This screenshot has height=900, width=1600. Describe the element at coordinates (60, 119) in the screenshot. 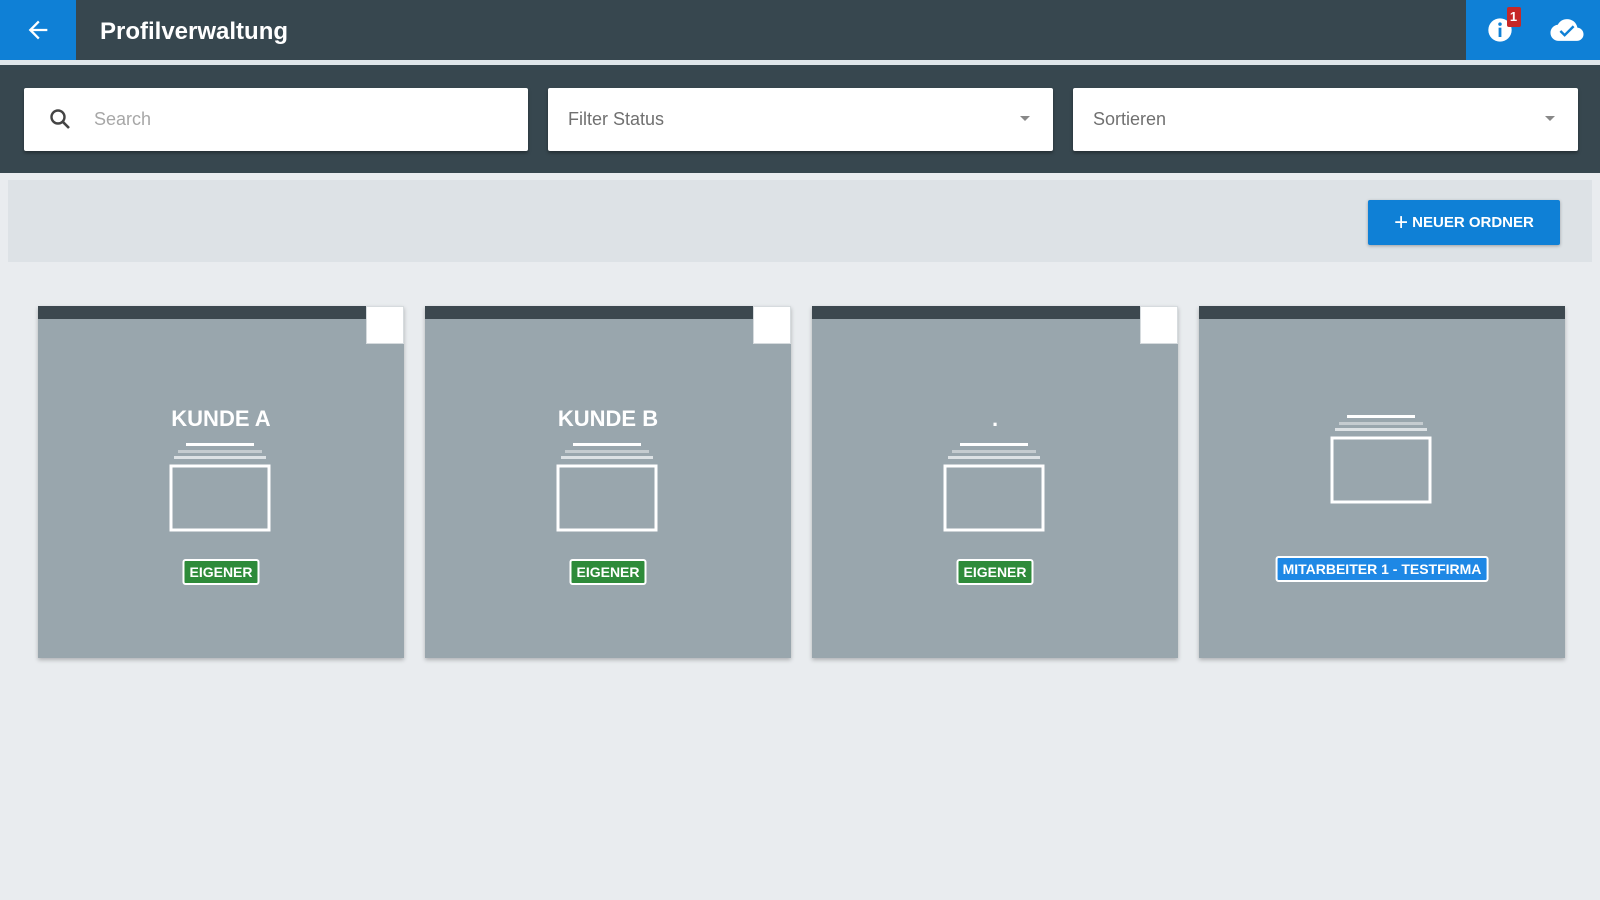

I see `search-icon` at that location.